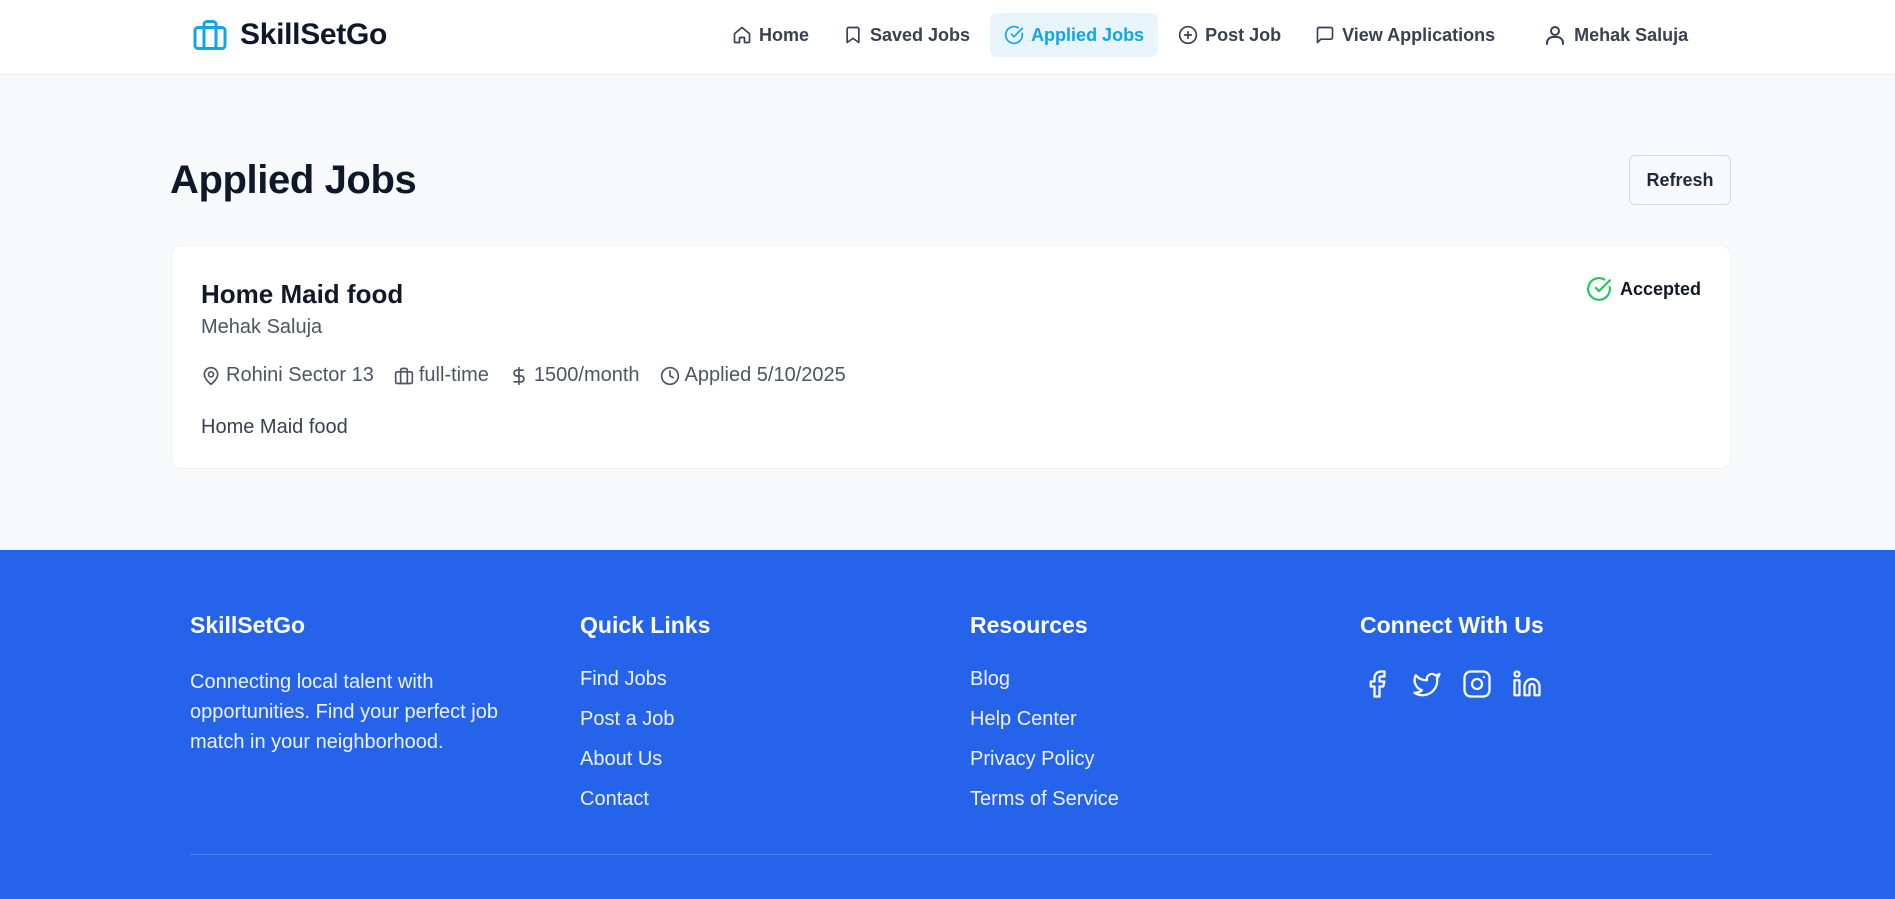 The width and height of the screenshot is (1895, 899). I want to click on twitter-icon, so click(1427, 684).